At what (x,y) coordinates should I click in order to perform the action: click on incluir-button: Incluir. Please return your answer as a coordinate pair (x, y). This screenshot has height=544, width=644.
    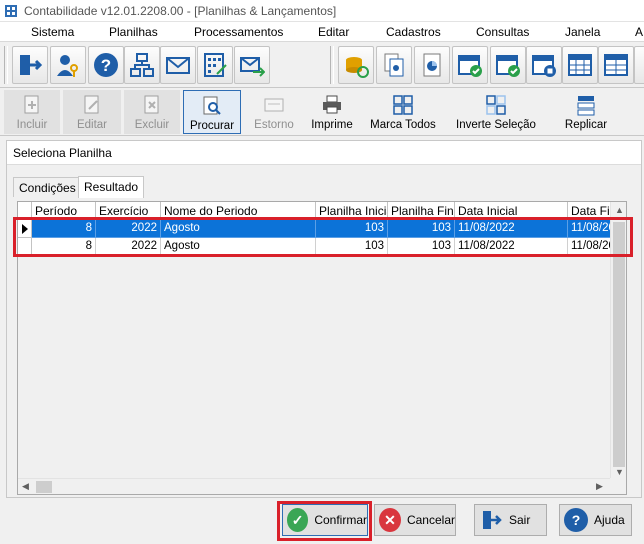
    Looking at the image, I should click on (32, 112).